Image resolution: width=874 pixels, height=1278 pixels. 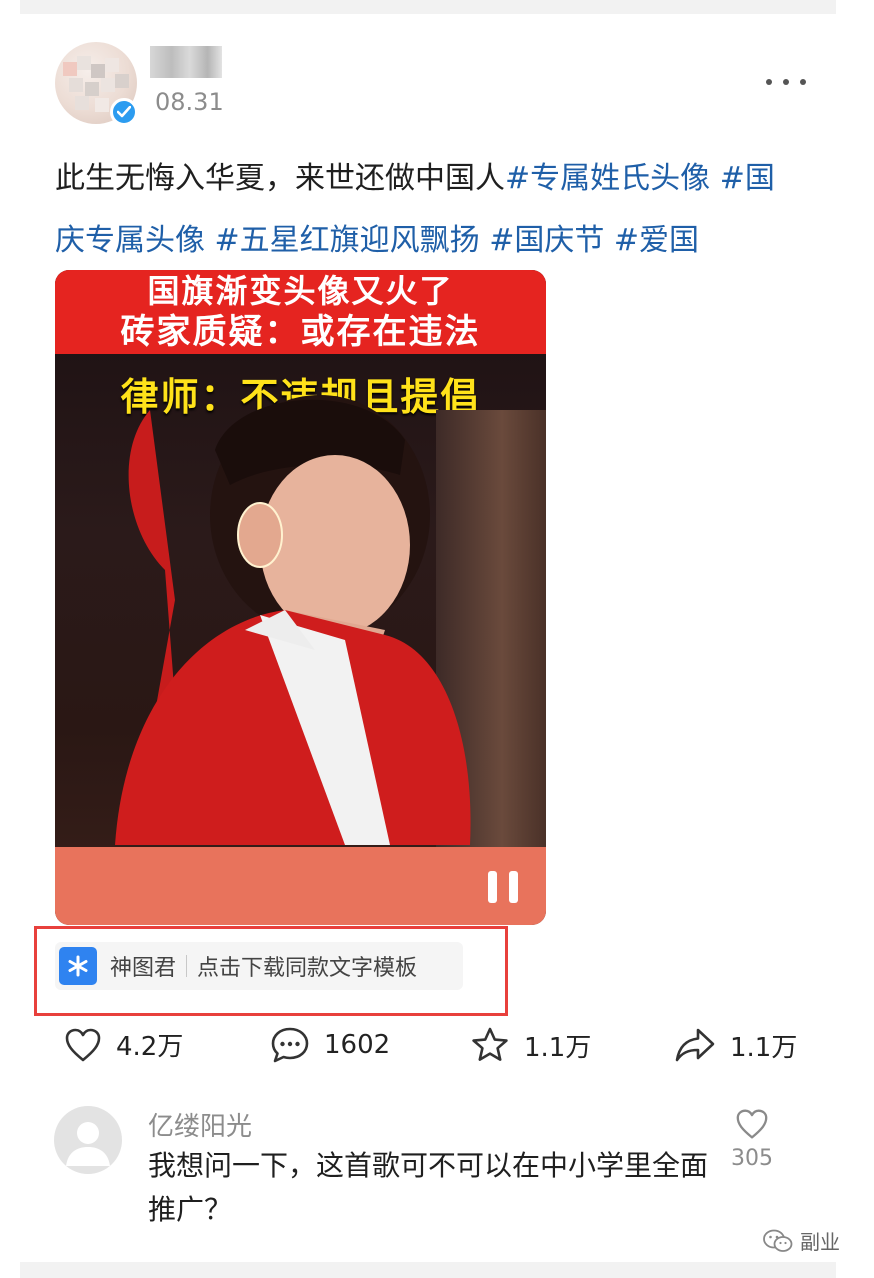 What do you see at coordinates (347, 240) in the screenshot?
I see `hashtag-link: #五星红旗迎风飘扬` at bounding box center [347, 240].